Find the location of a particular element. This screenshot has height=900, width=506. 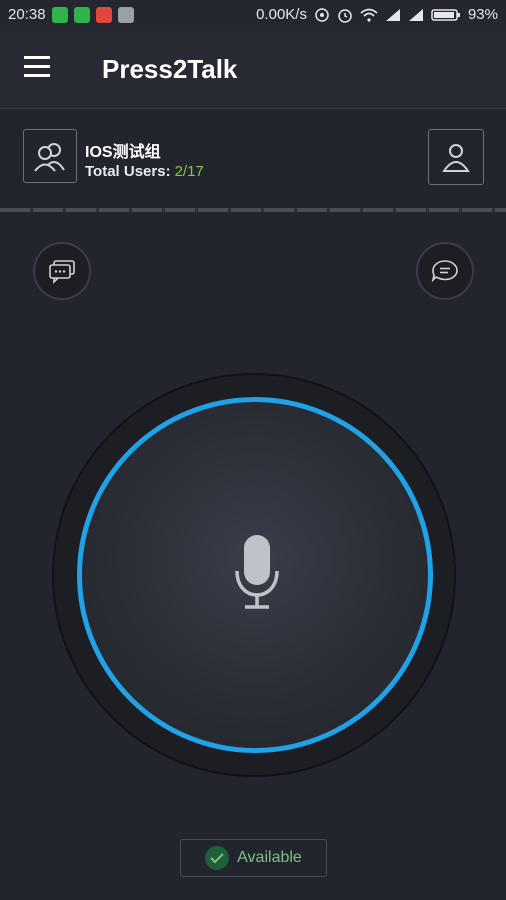

section-divider is located at coordinates (253, 210).